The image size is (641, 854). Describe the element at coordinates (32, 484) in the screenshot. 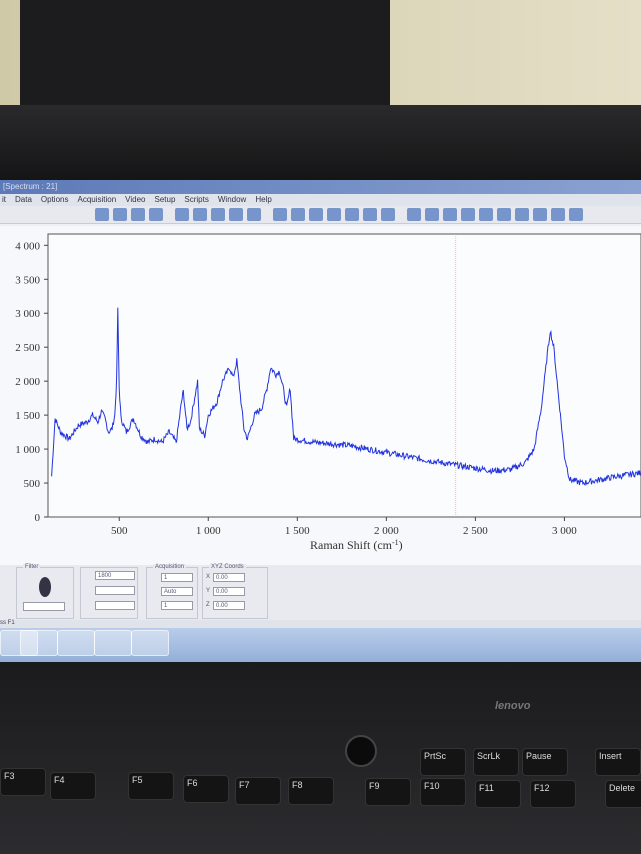

I see `y-tick-label: 500` at that location.